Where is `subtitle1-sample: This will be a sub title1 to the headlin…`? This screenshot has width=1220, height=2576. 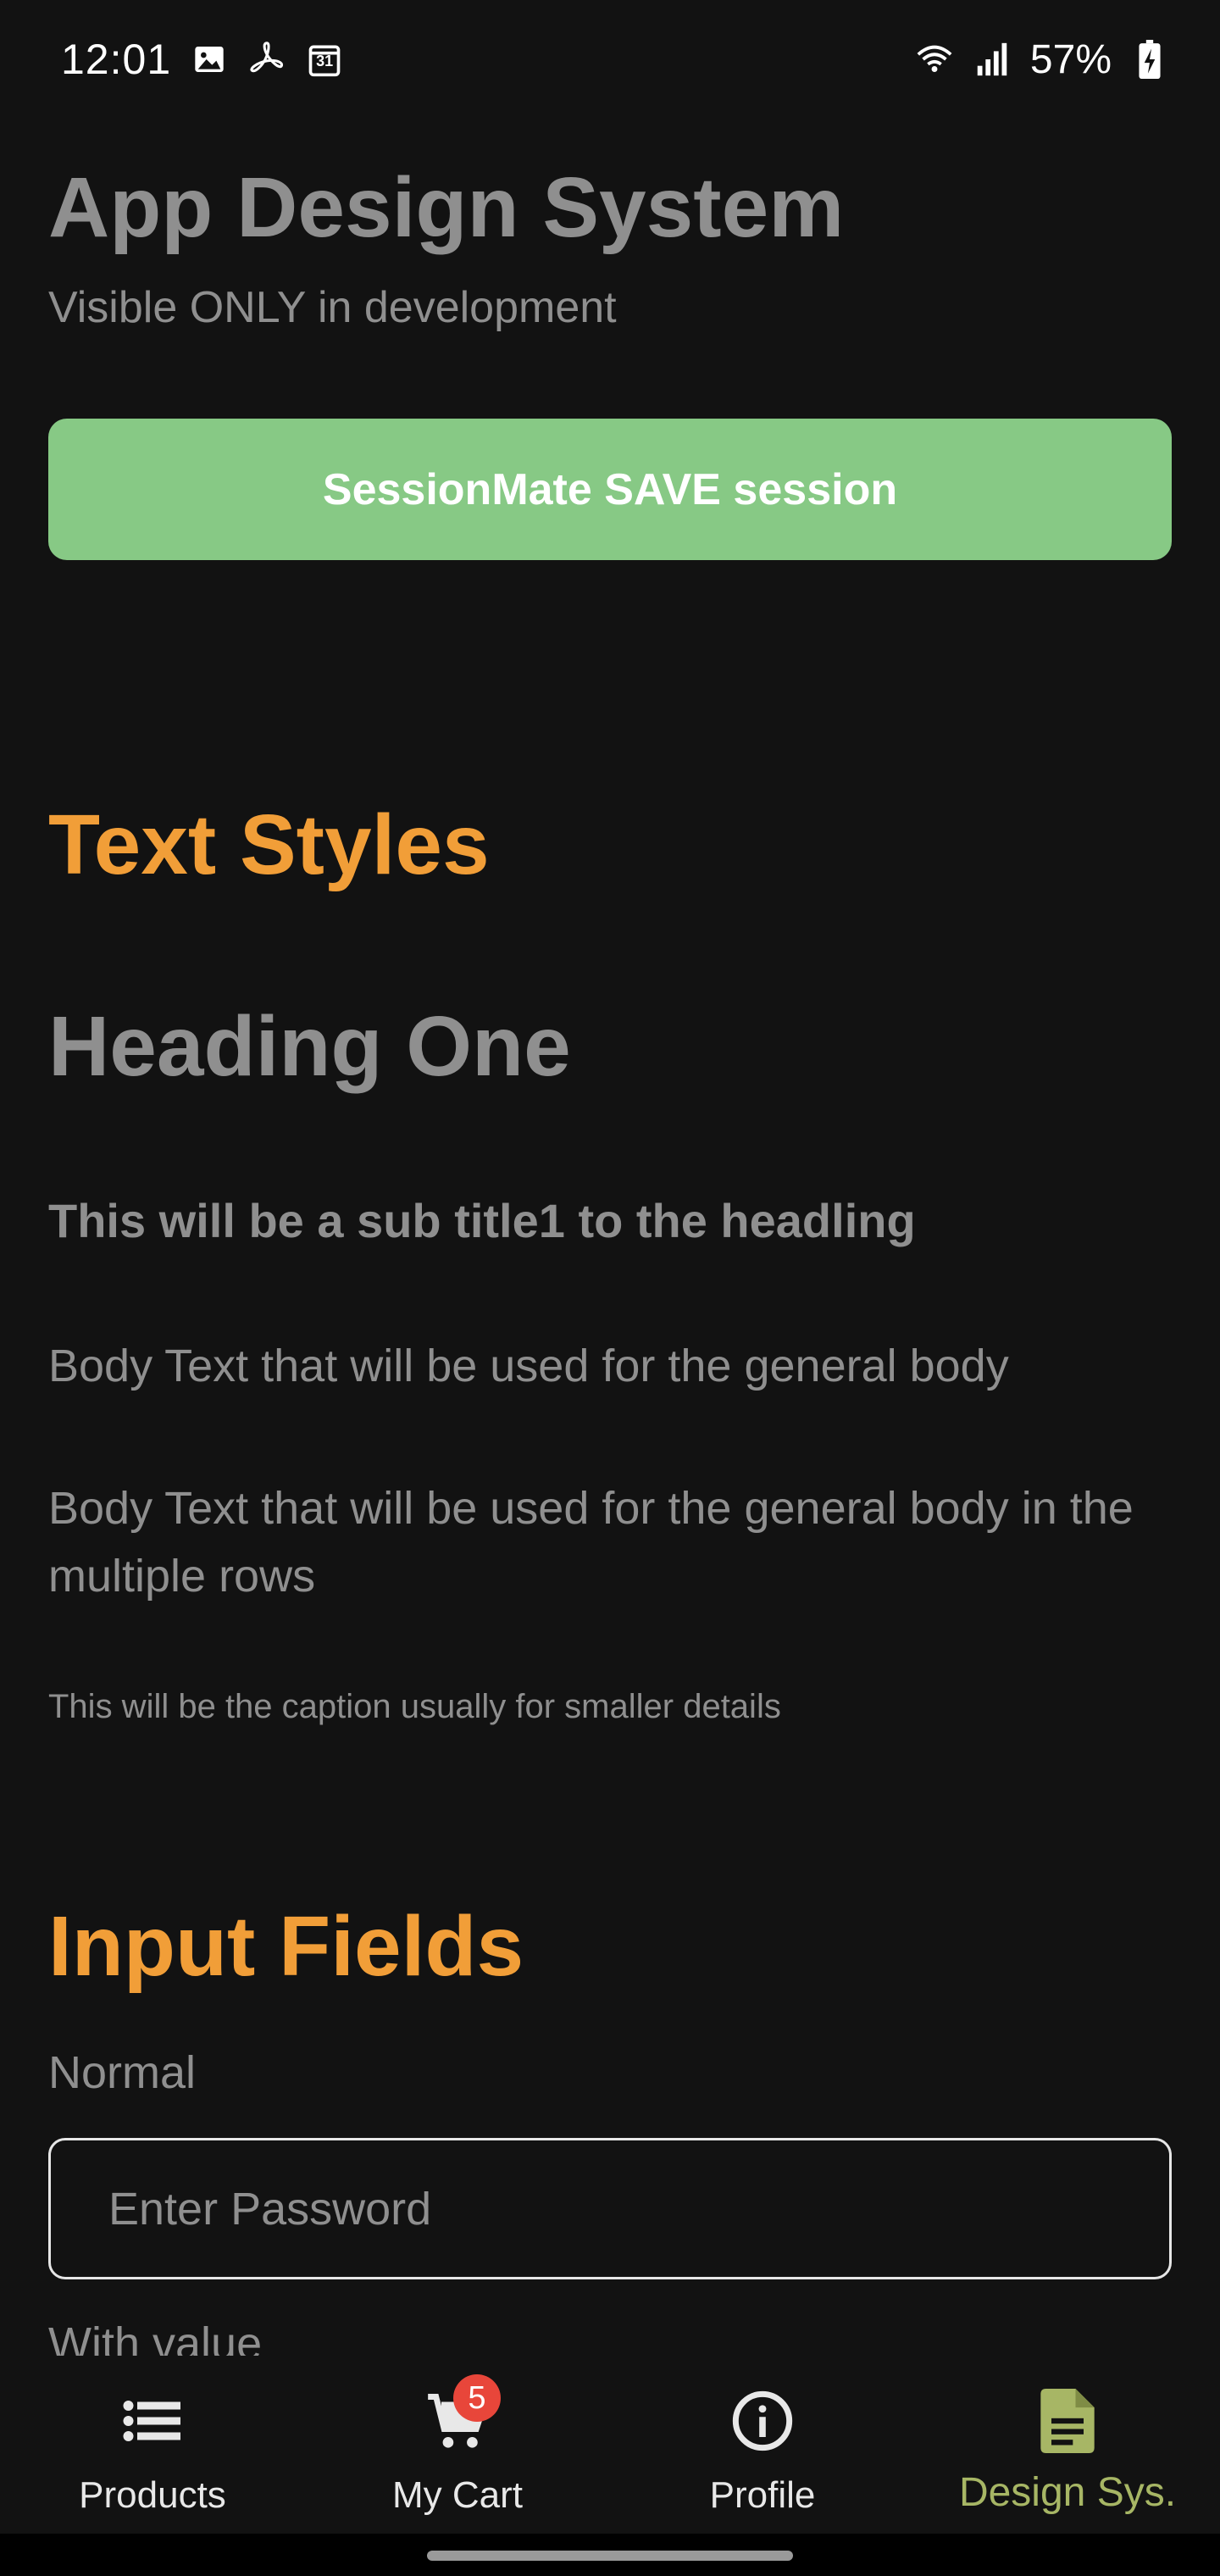 subtitle1-sample: This will be a sub title1 to the headlin… is located at coordinates (482, 1220).